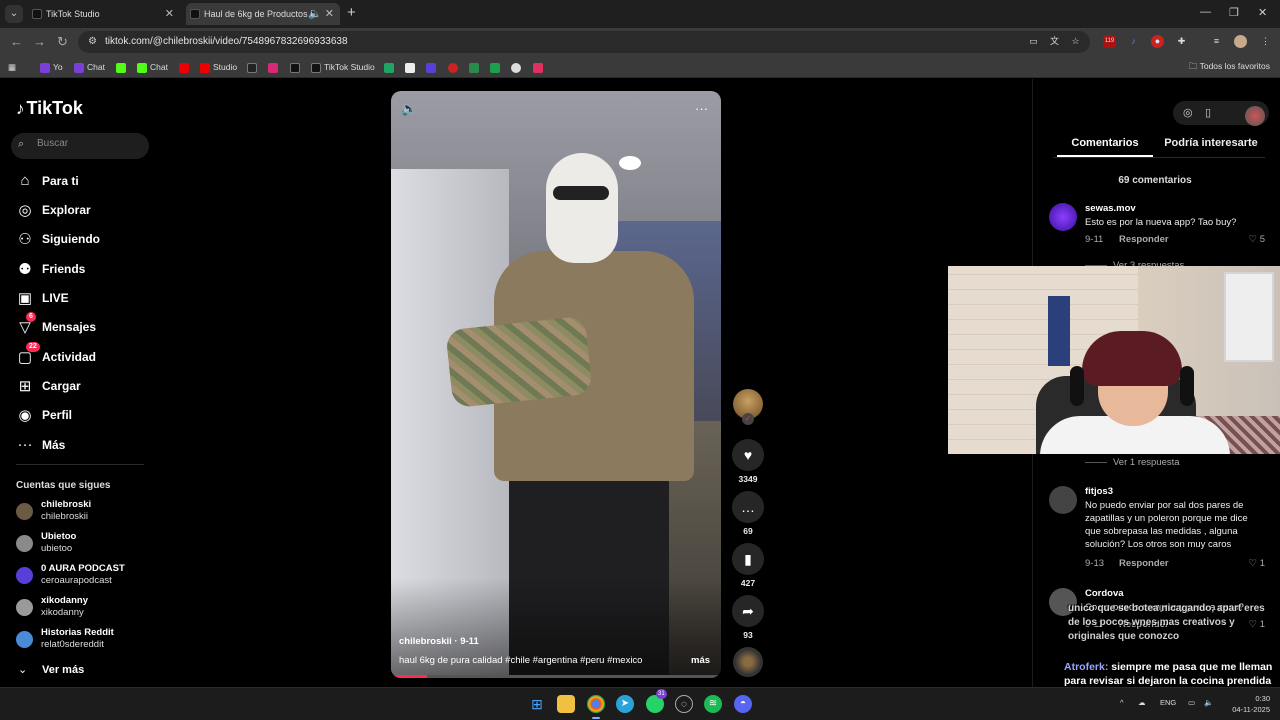 The width and height of the screenshot is (1280, 720). I want to click on language-indicator: ENG, so click(1168, 702).